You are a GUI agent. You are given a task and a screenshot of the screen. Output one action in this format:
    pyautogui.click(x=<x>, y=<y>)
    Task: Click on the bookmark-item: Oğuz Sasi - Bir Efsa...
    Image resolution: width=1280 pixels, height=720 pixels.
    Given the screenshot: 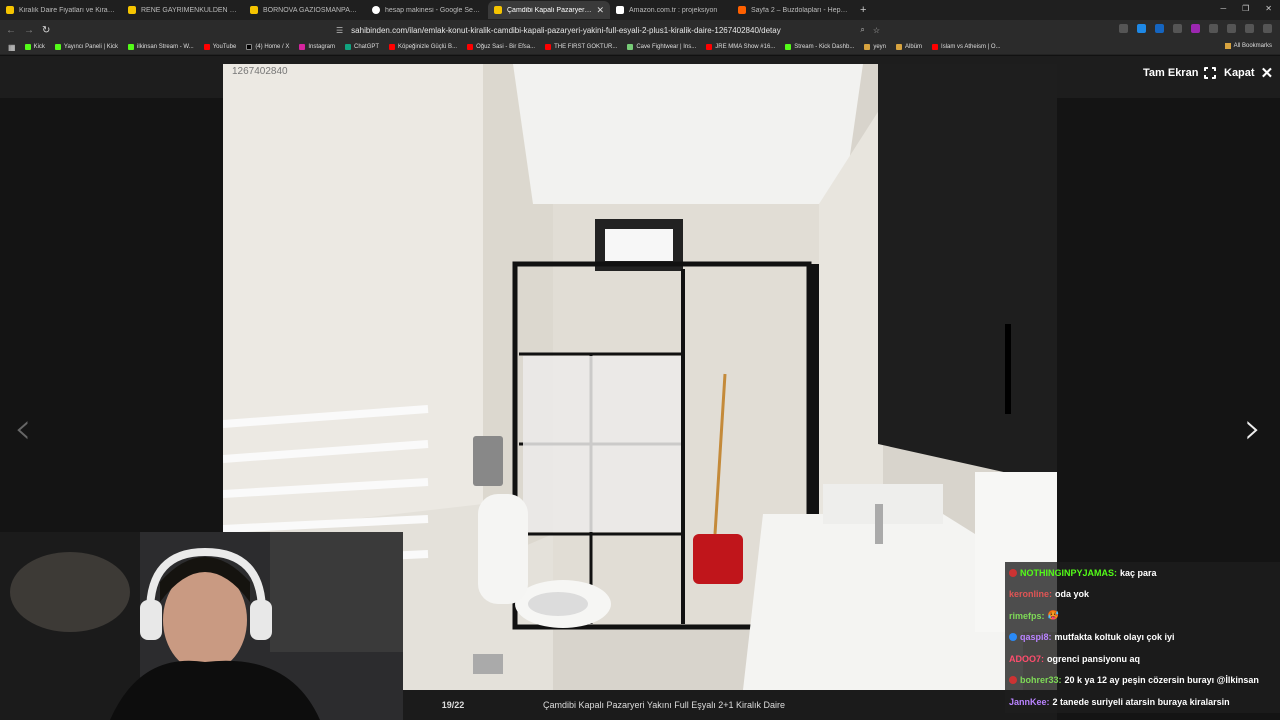 What is the action you would take?
    pyautogui.click(x=501, y=47)
    